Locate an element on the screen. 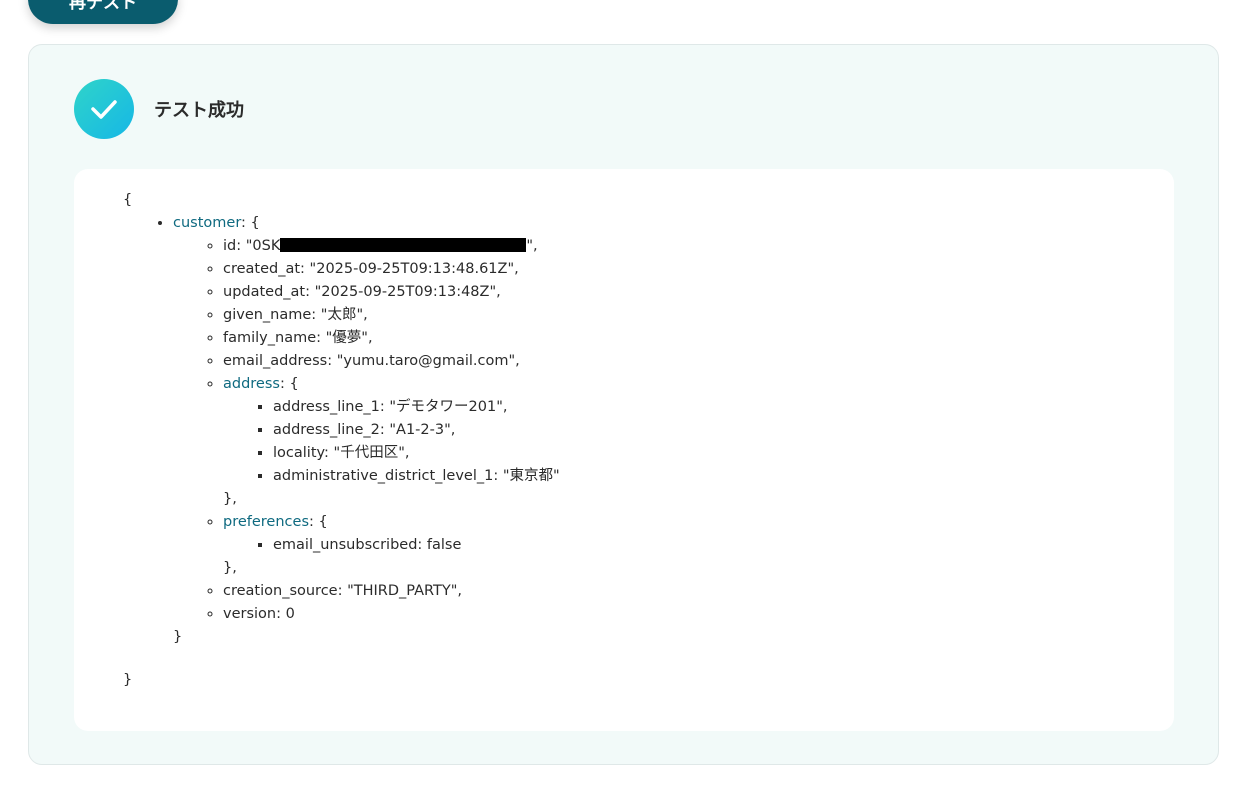 The image size is (1249, 792). json-open-customer: : { is located at coordinates (250, 223).